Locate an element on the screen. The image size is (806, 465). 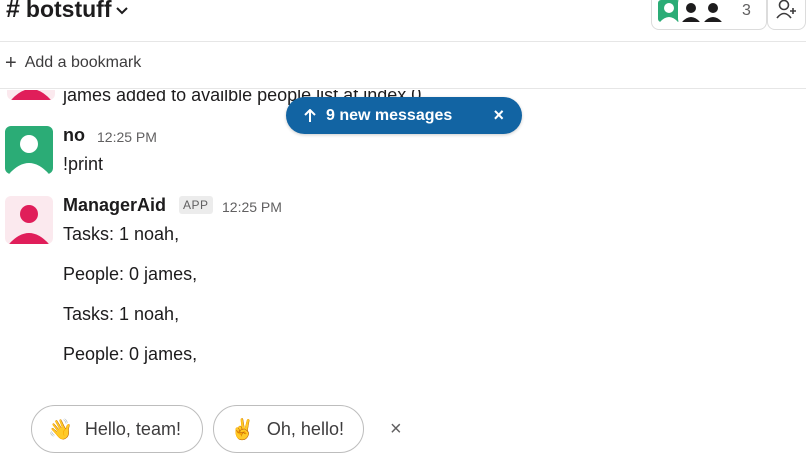
add-person-button is located at coordinates (786, 15).